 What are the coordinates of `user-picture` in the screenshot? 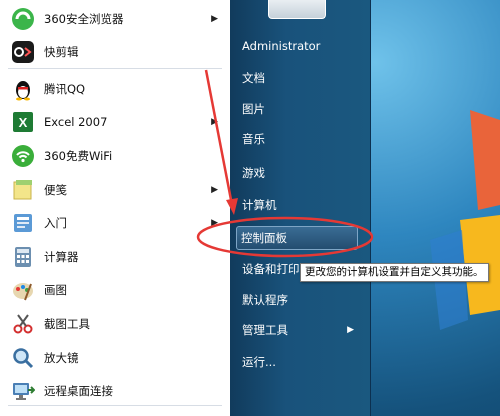 It's located at (297, 9).